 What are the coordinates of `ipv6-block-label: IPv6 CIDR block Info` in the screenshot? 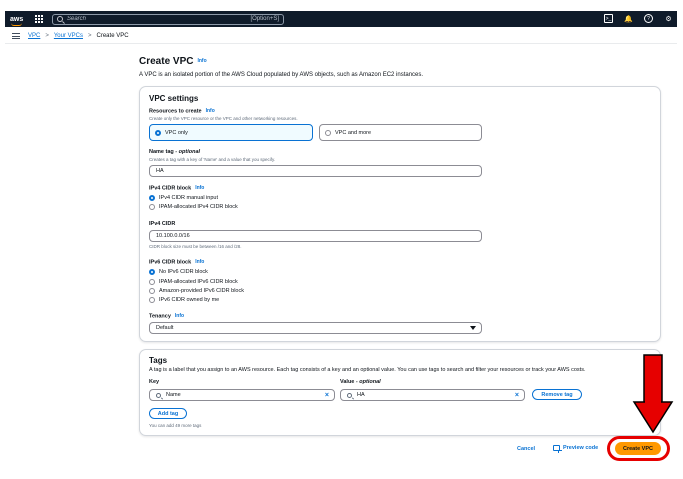 It's located at (176, 262).